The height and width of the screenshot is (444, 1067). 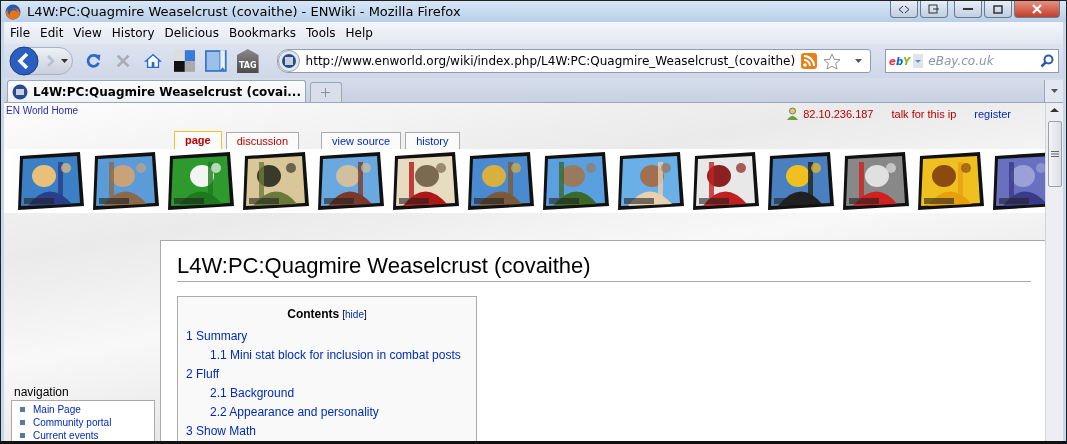 What do you see at coordinates (432, 140) in the screenshot?
I see `page-tab: history` at bounding box center [432, 140].